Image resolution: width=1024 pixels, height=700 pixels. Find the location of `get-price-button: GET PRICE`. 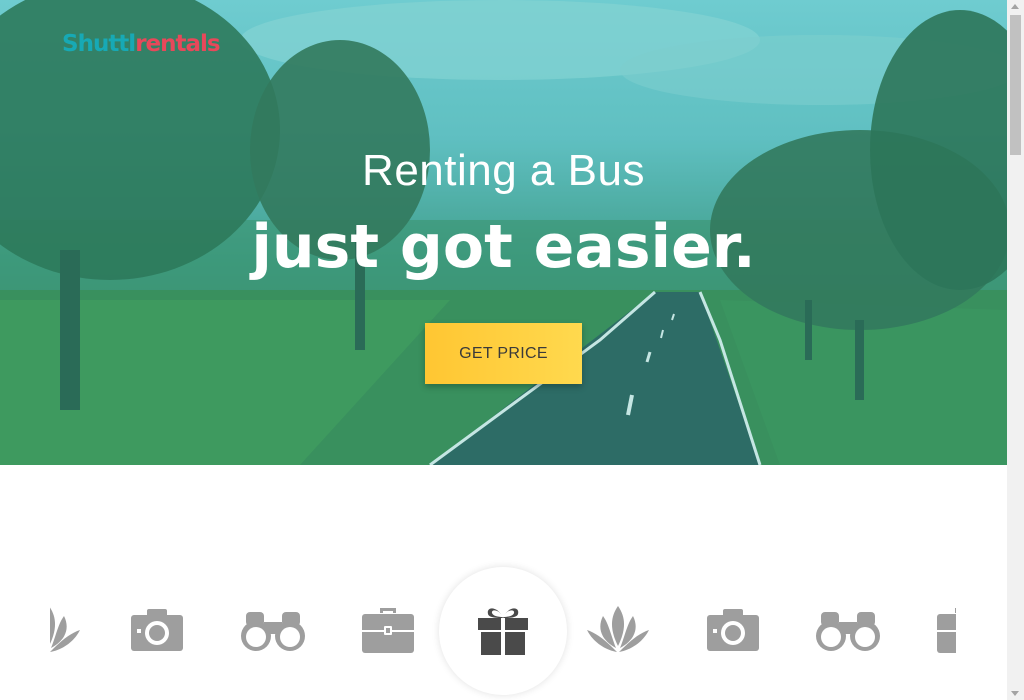

get-price-button: GET PRICE is located at coordinates (503, 353).